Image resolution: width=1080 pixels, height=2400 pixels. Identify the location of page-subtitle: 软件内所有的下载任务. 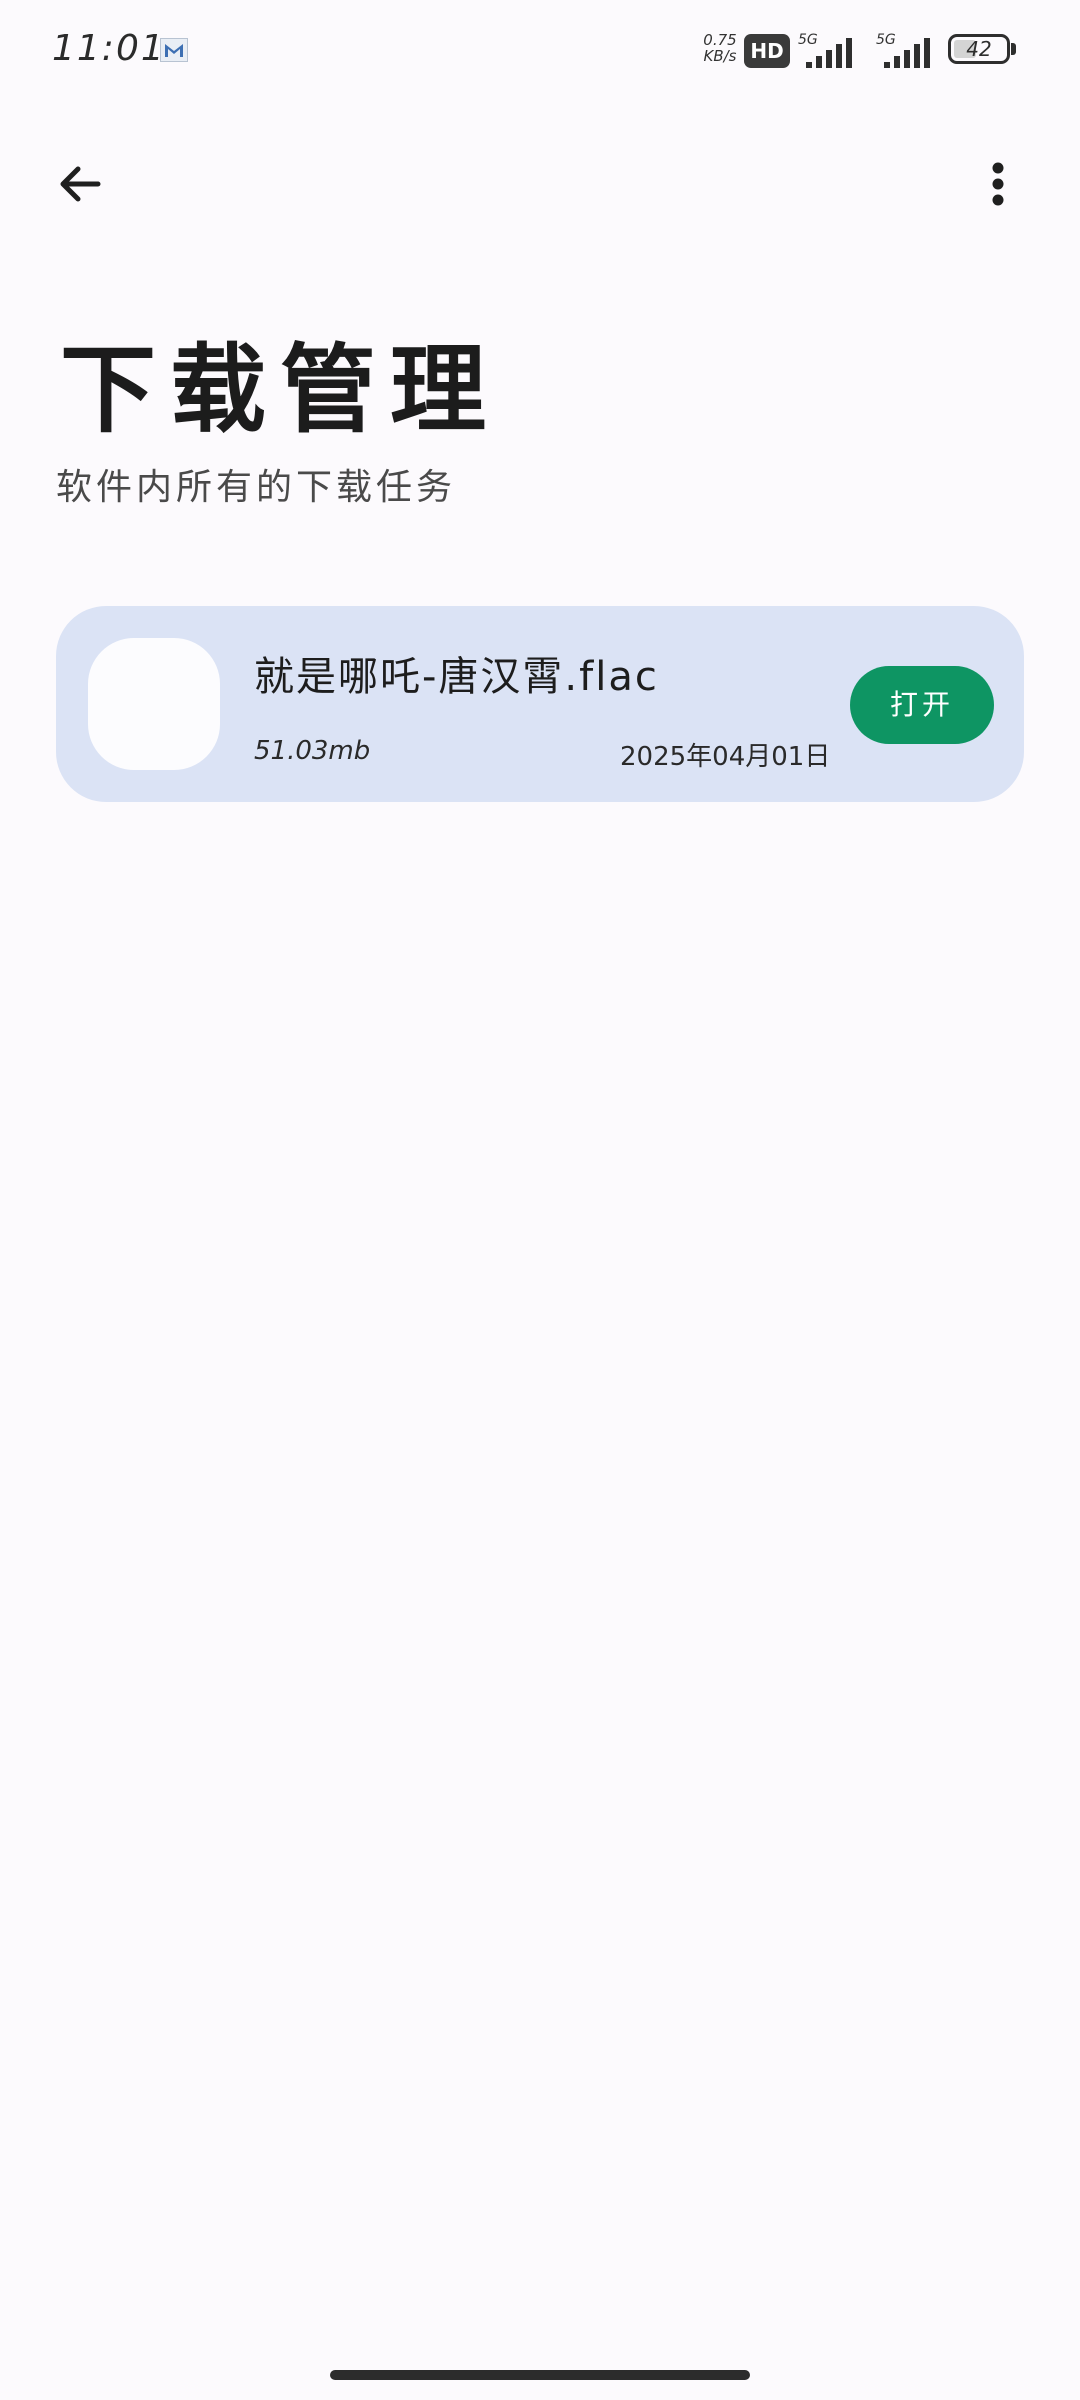
(256, 487).